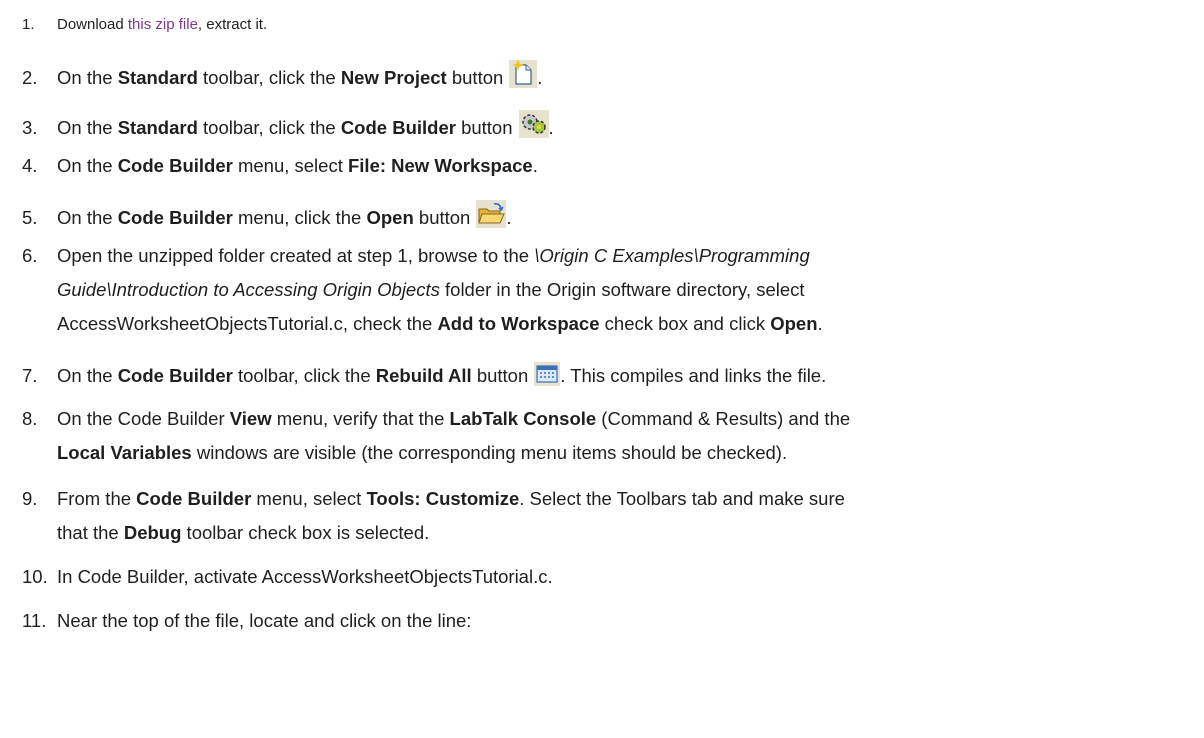  I want to click on step-number: 7., so click(30, 375).